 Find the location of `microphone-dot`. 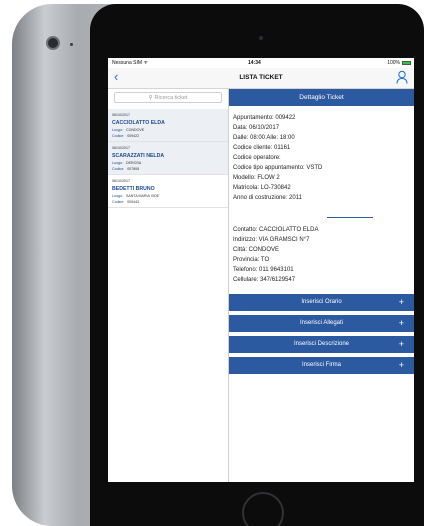

microphone-dot is located at coordinates (71, 44).